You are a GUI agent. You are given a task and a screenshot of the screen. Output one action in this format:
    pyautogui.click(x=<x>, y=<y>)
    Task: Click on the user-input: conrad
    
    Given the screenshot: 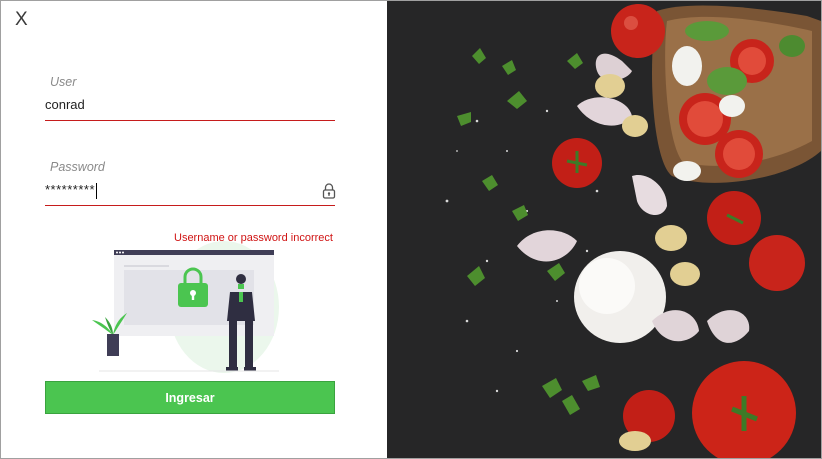 What is the action you would take?
    pyautogui.click(x=190, y=109)
    